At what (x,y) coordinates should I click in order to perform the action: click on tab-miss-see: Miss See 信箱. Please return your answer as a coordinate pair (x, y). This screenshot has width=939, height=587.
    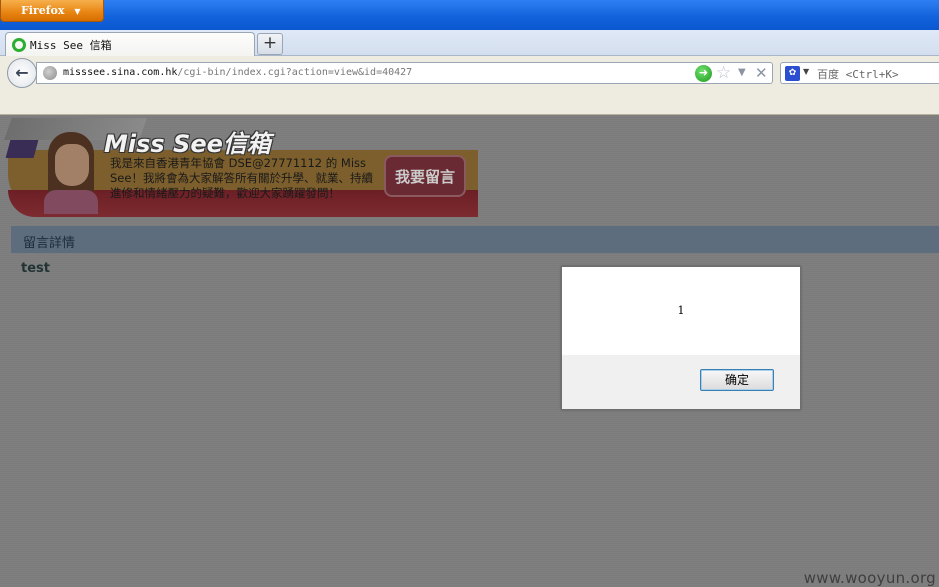
    Looking at the image, I should click on (130, 44).